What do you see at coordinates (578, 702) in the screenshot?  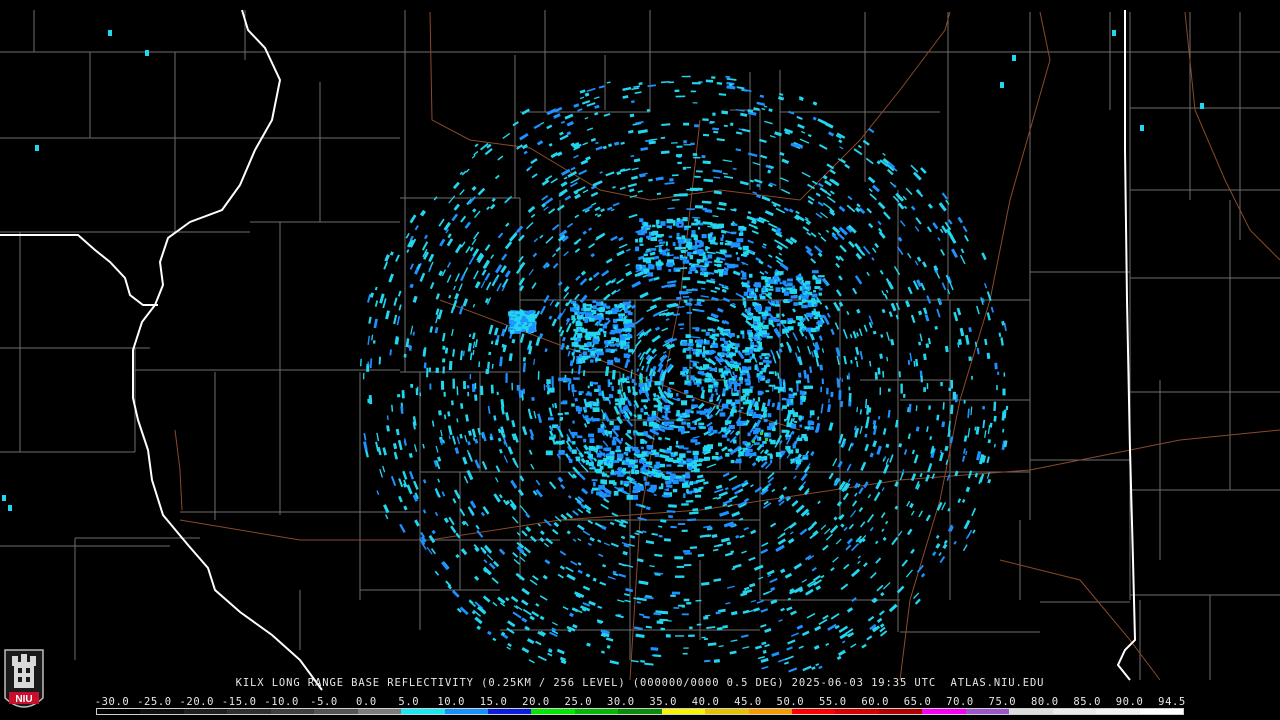 I see `scale-label: 25.0` at bounding box center [578, 702].